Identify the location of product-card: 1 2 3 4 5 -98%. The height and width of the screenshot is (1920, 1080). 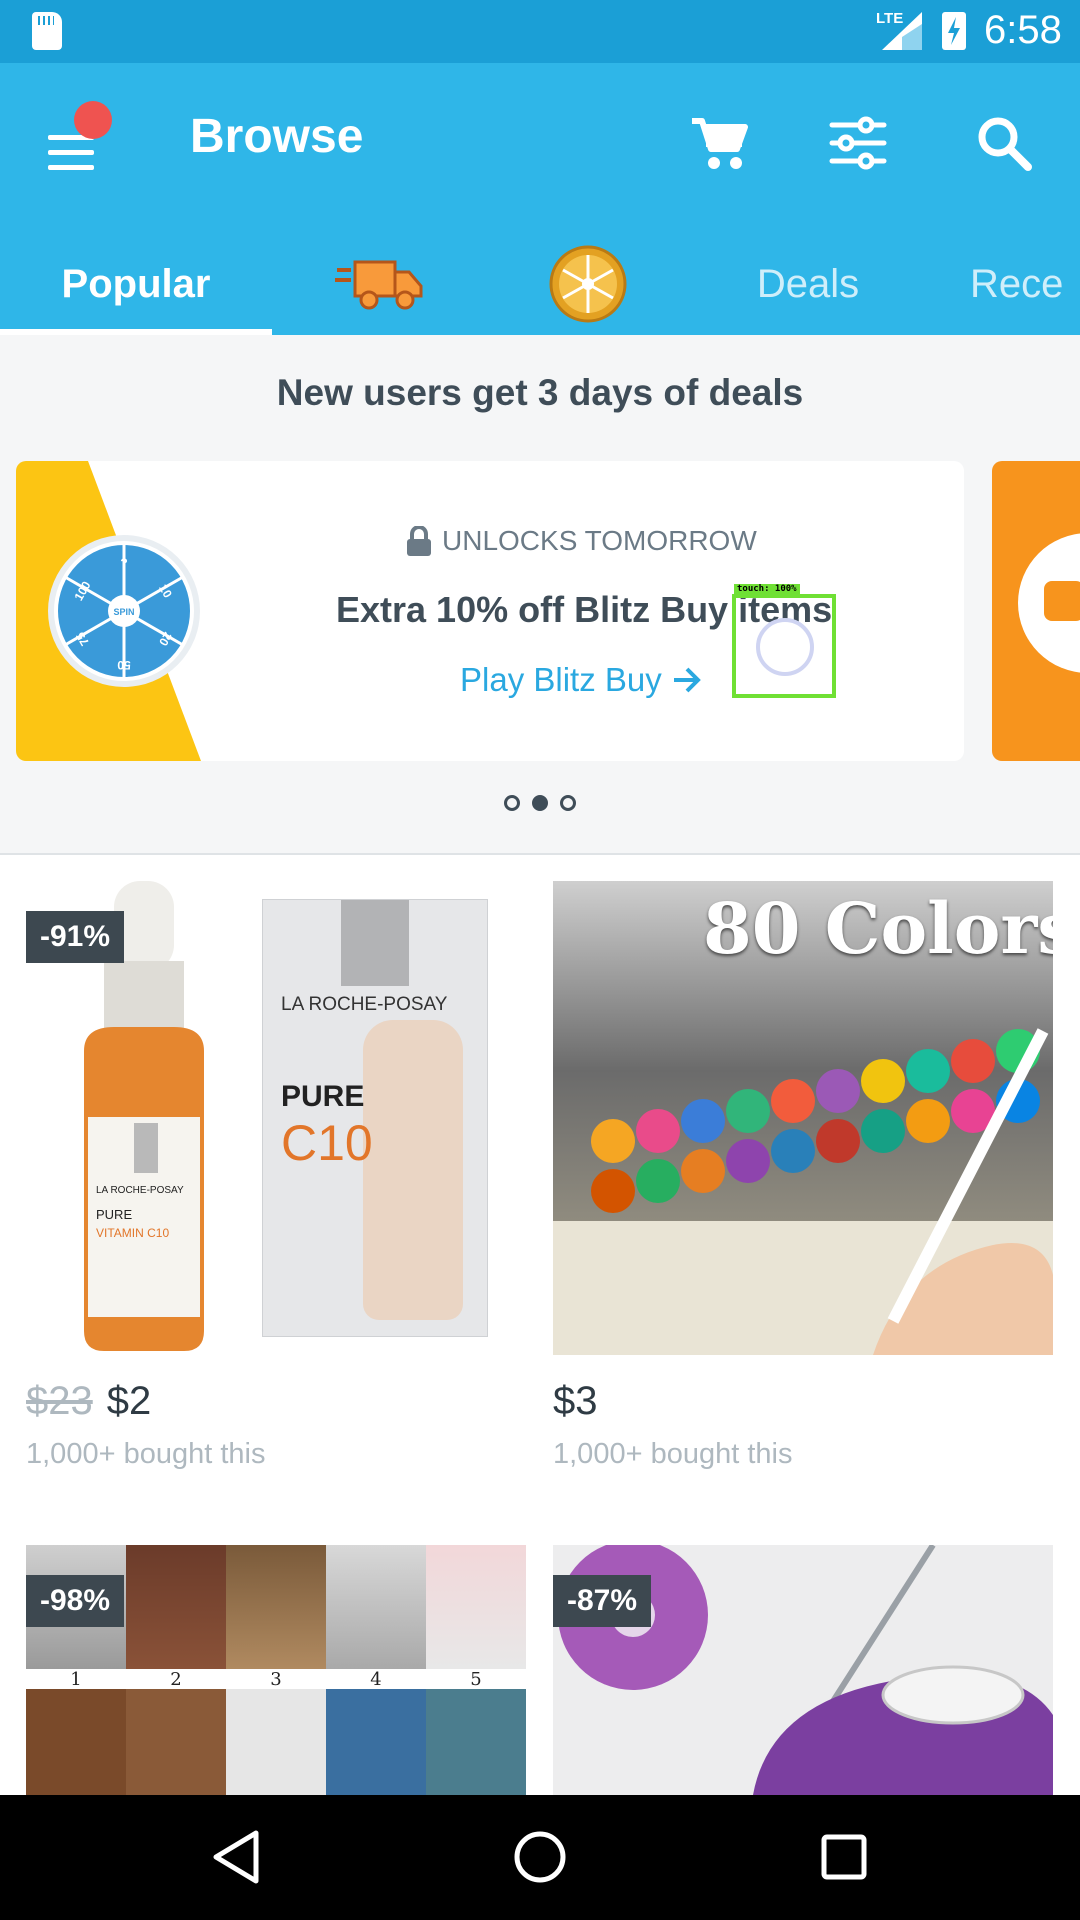
(276, 1670).